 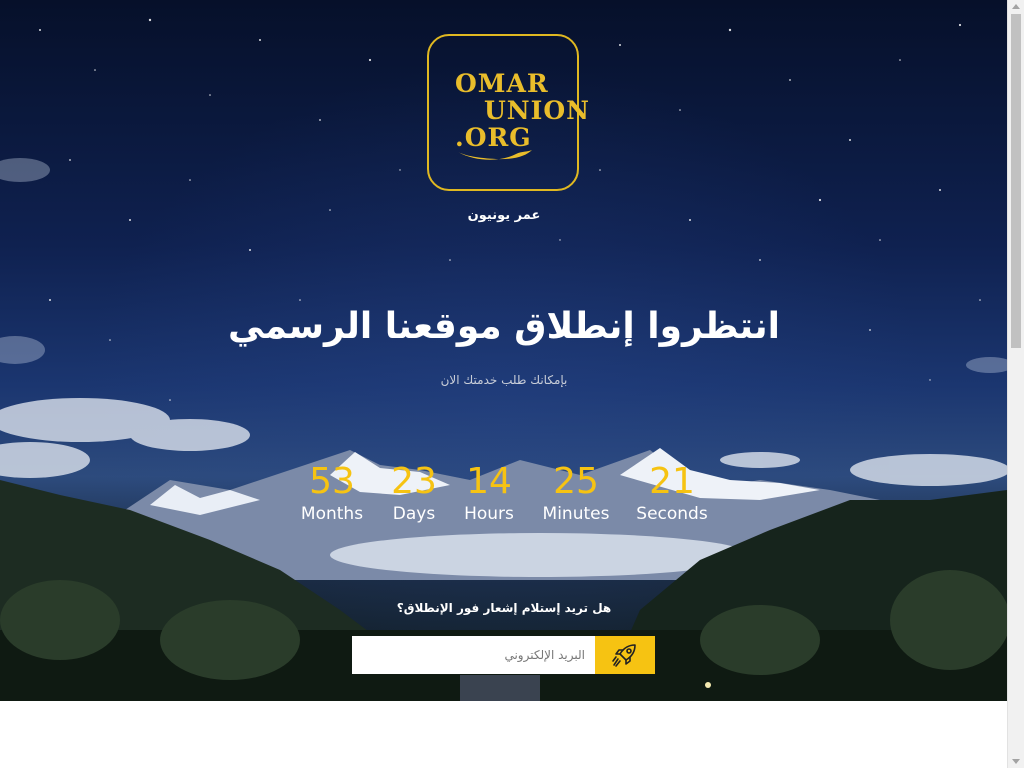 I want to click on countdown-seconds-value: 21, so click(x=672, y=481).